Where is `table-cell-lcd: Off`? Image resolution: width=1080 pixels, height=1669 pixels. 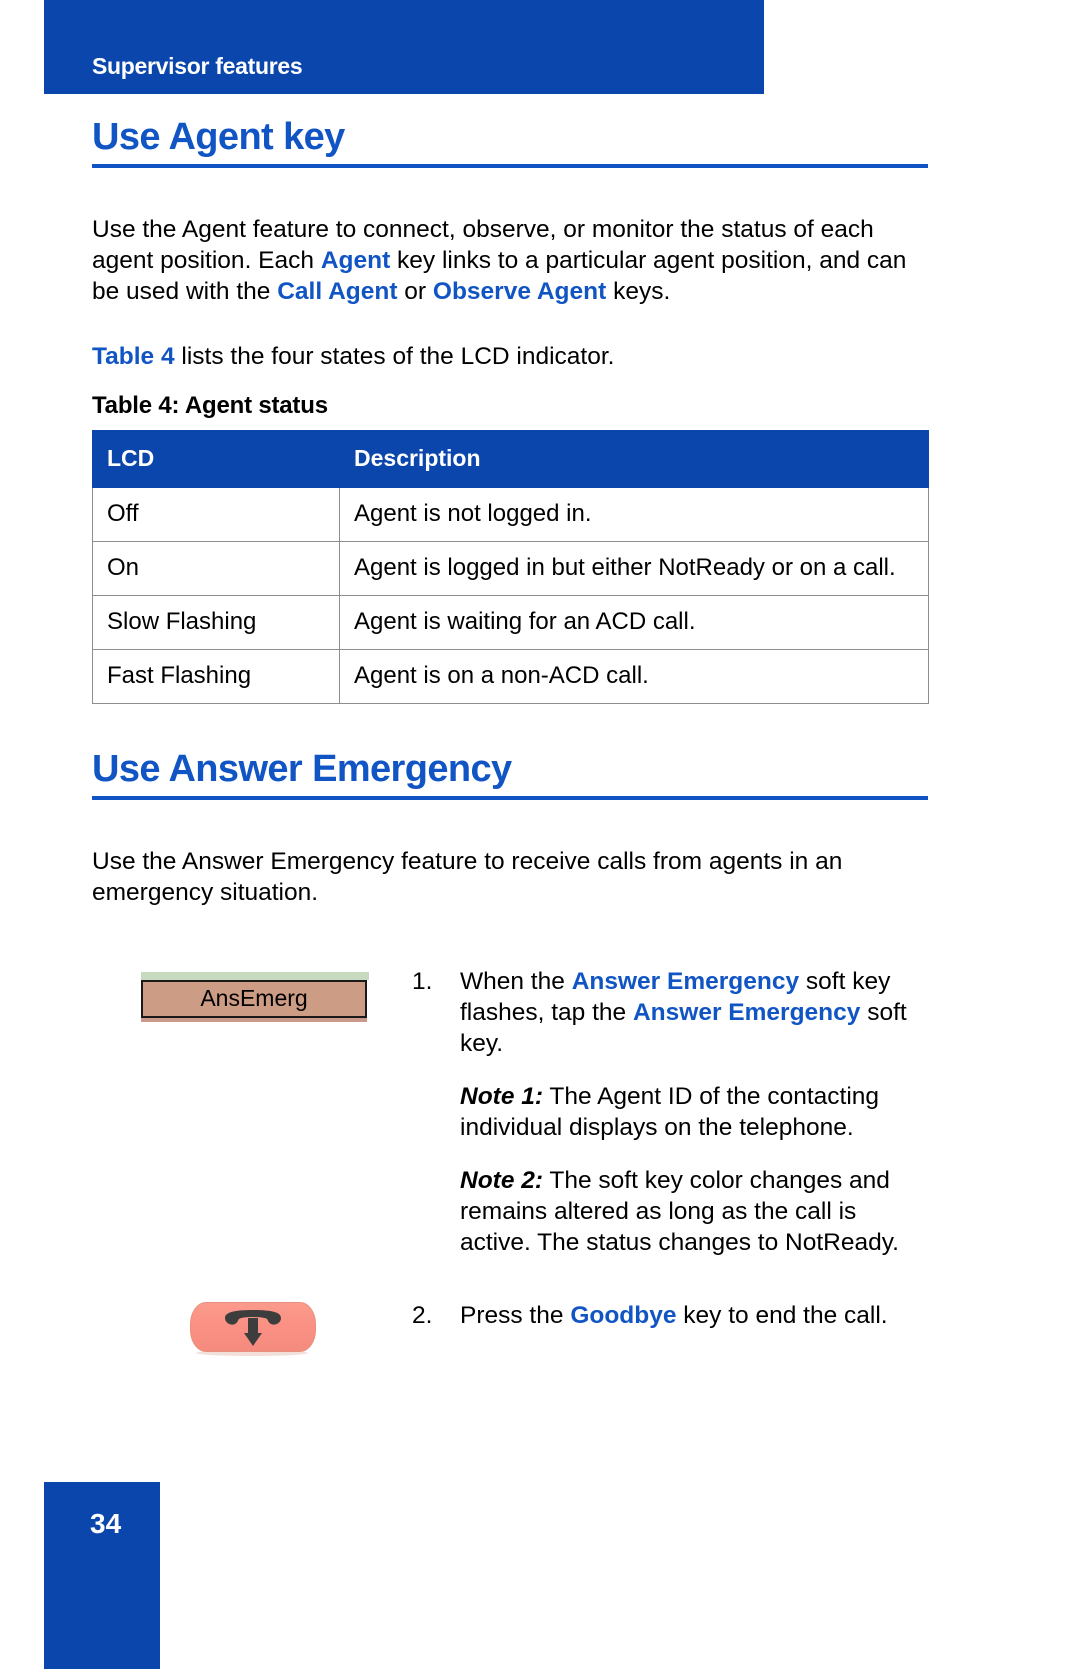
table-cell-lcd: Off is located at coordinates (216, 514).